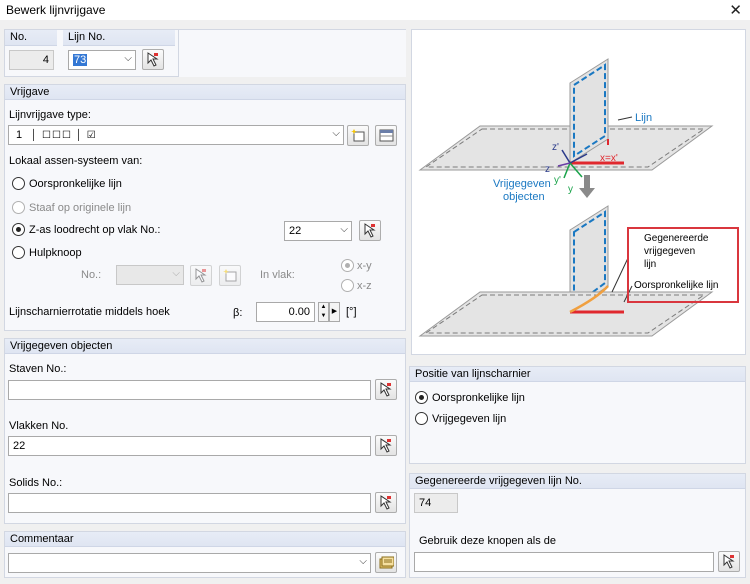 This screenshot has height=584, width=750. I want to click on pick-nodes-button, so click(729, 561).